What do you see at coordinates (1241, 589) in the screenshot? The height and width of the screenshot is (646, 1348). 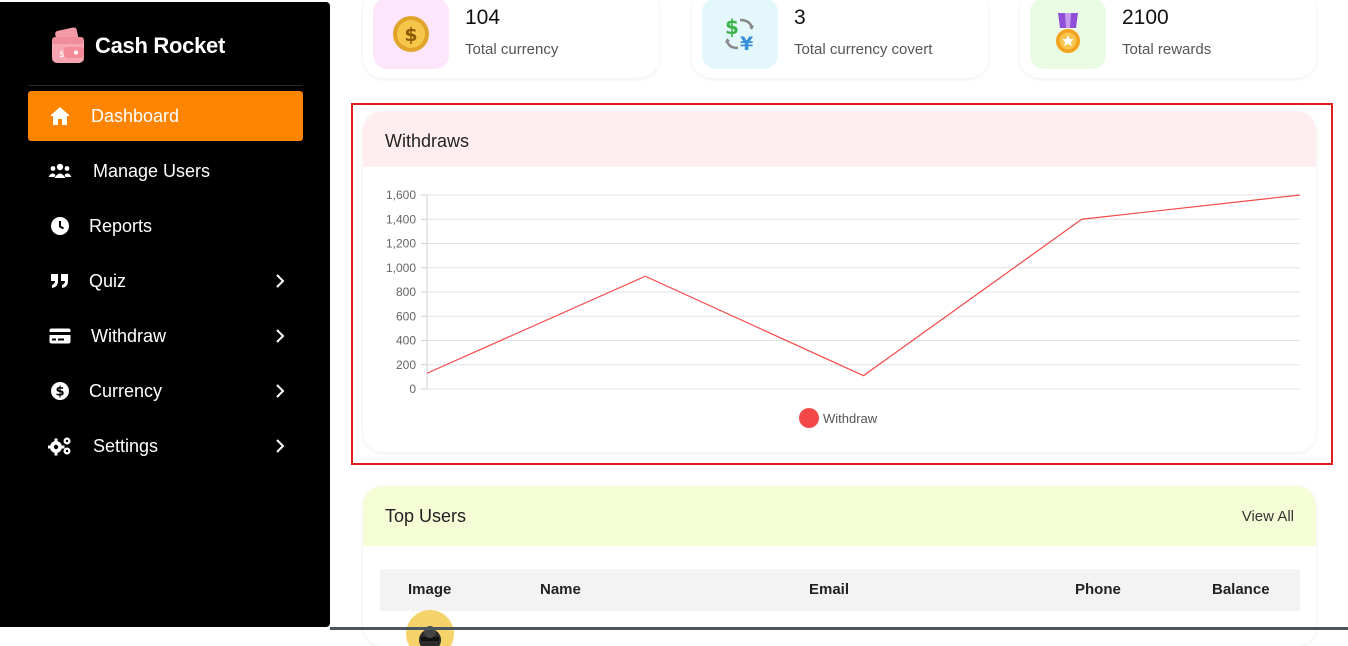 I see `column-header-balance: Balance` at bounding box center [1241, 589].